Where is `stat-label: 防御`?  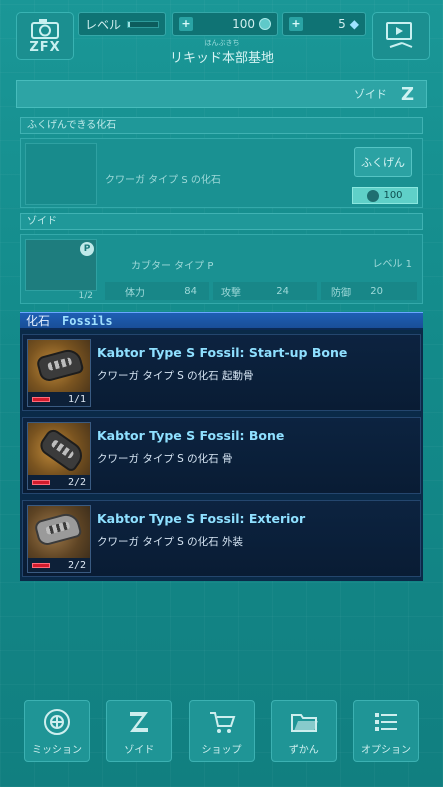 stat-label: 防御 is located at coordinates (341, 293).